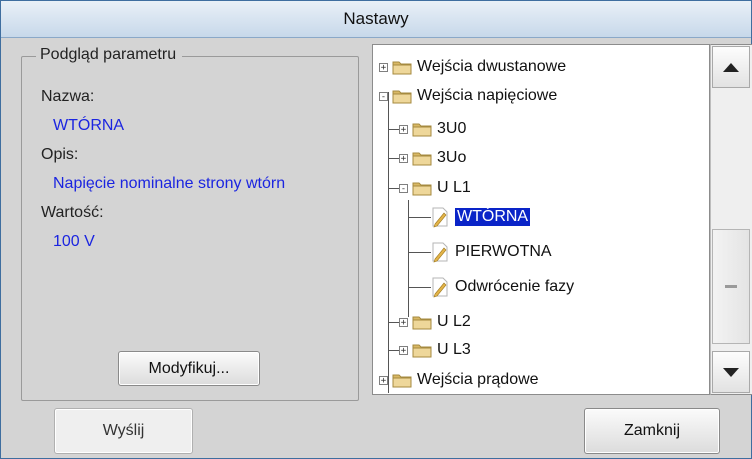 The width and height of the screenshot is (752, 459). I want to click on arrow-down-icon, so click(731, 372).